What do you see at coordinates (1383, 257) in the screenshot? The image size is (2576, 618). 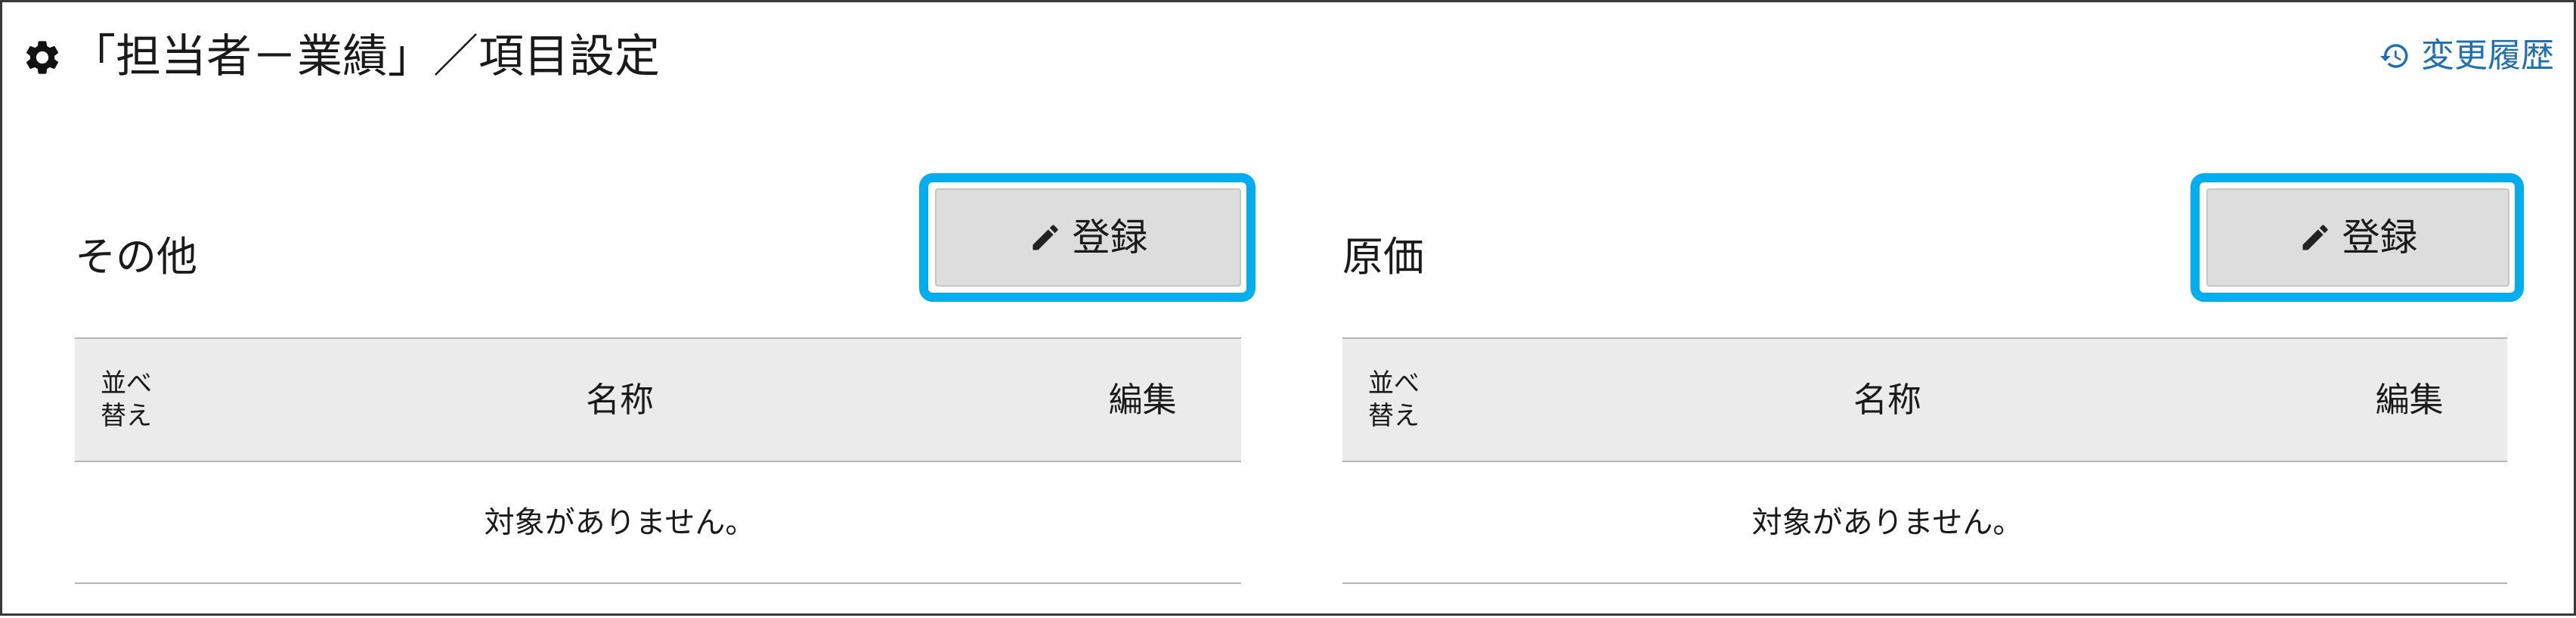 I see `panel-title: 原価` at bounding box center [1383, 257].